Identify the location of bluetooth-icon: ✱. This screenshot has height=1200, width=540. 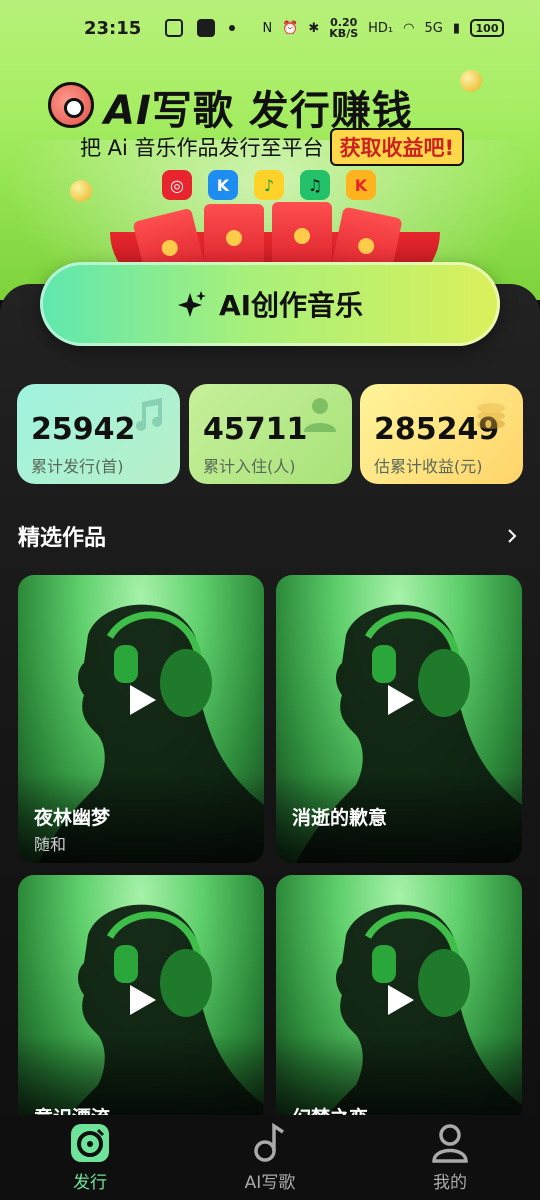
(314, 28).